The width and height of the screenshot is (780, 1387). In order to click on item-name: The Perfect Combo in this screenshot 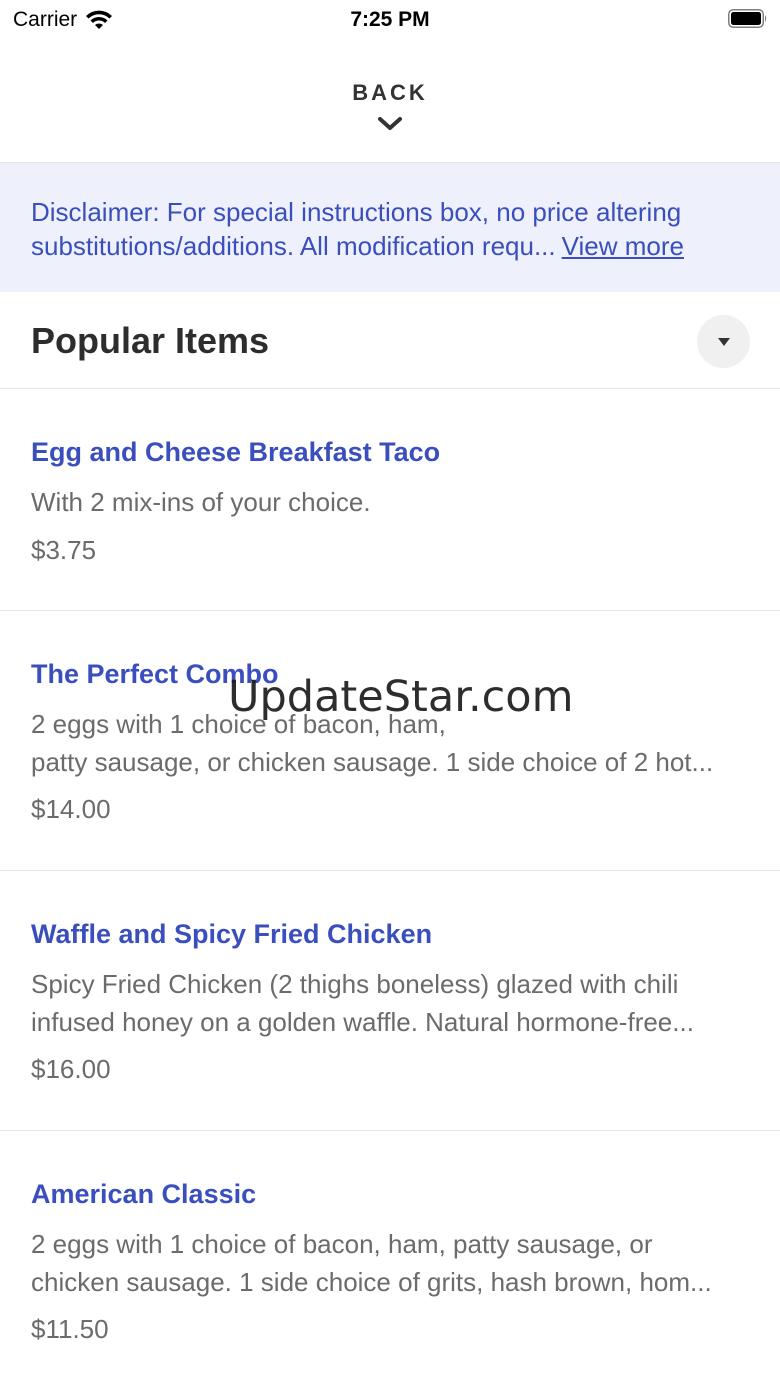, I will do `click(155, 674)`.